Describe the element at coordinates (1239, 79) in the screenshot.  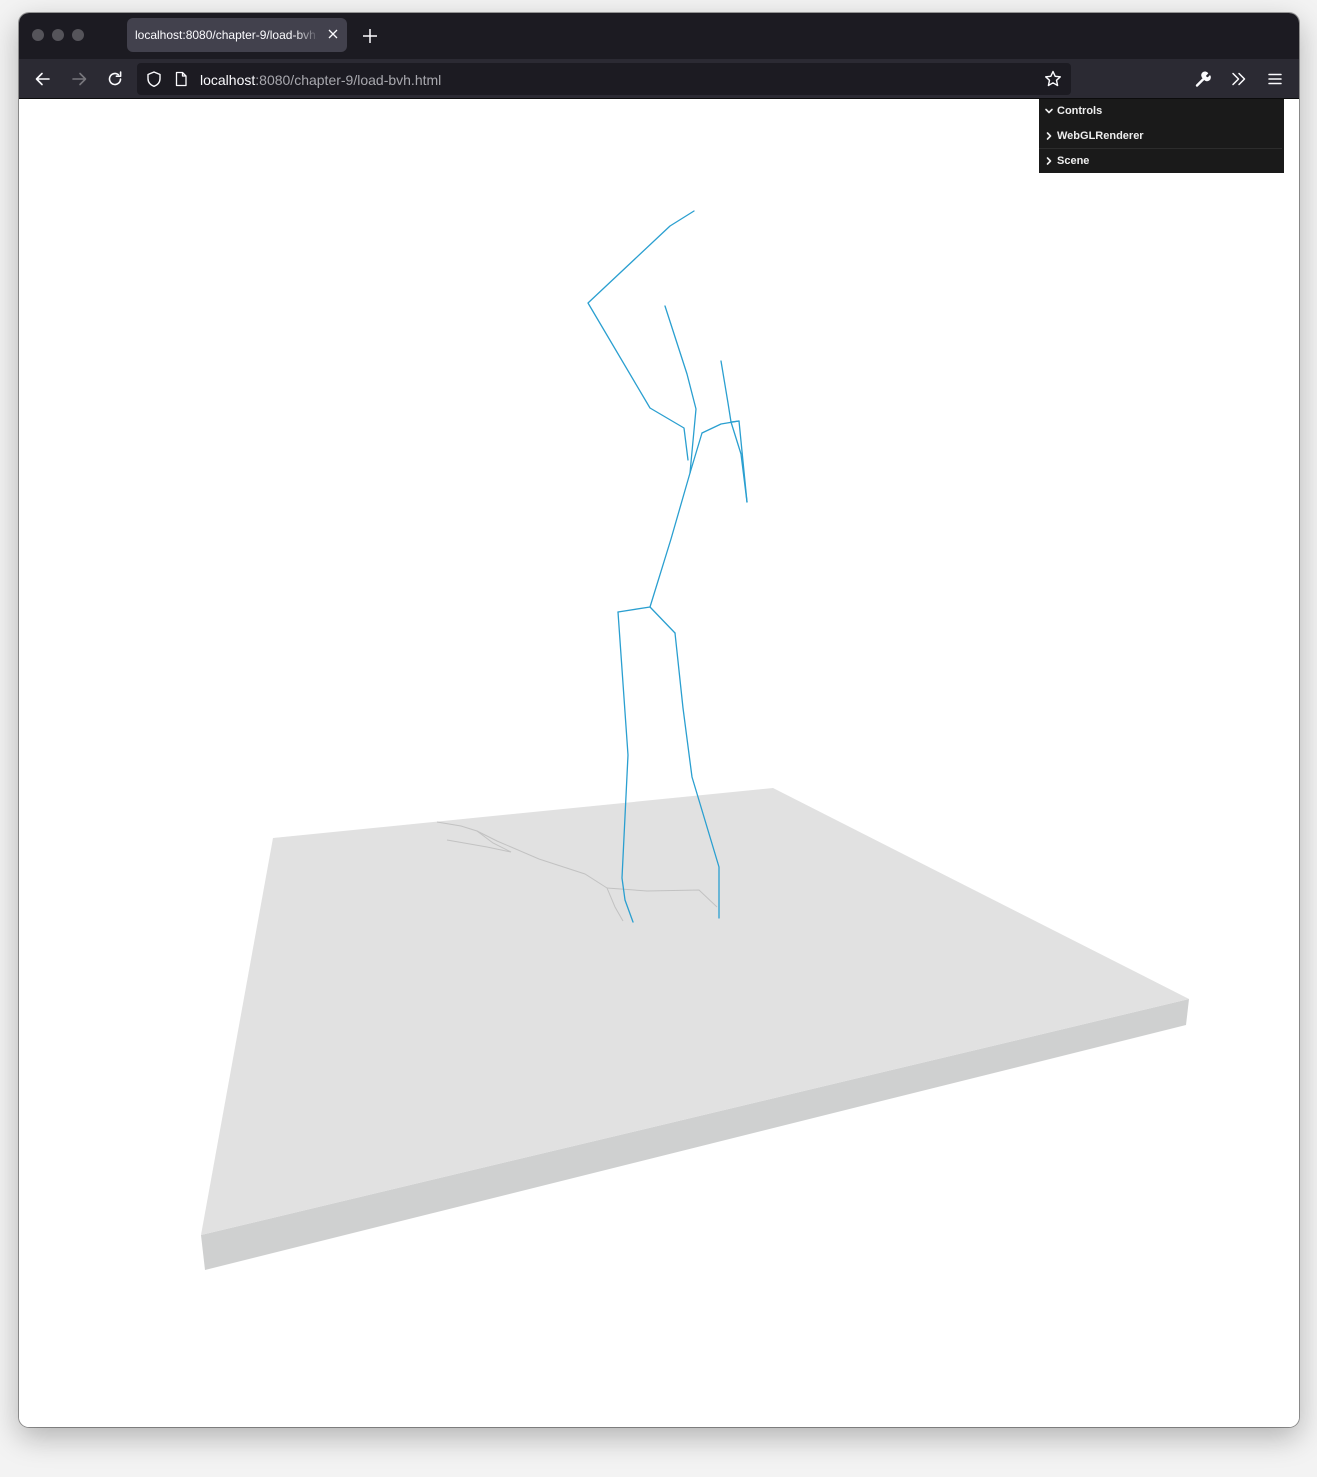
I see `overflow-chevrons-icon` at that location.